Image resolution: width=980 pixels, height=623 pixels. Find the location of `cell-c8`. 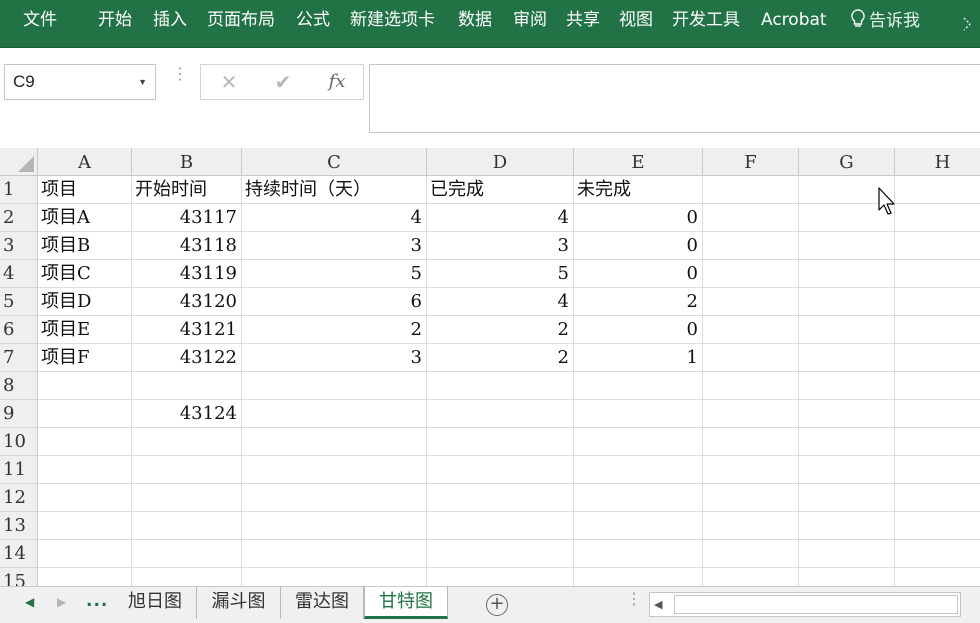

cell-c8 is located at coordinates (334, 386).